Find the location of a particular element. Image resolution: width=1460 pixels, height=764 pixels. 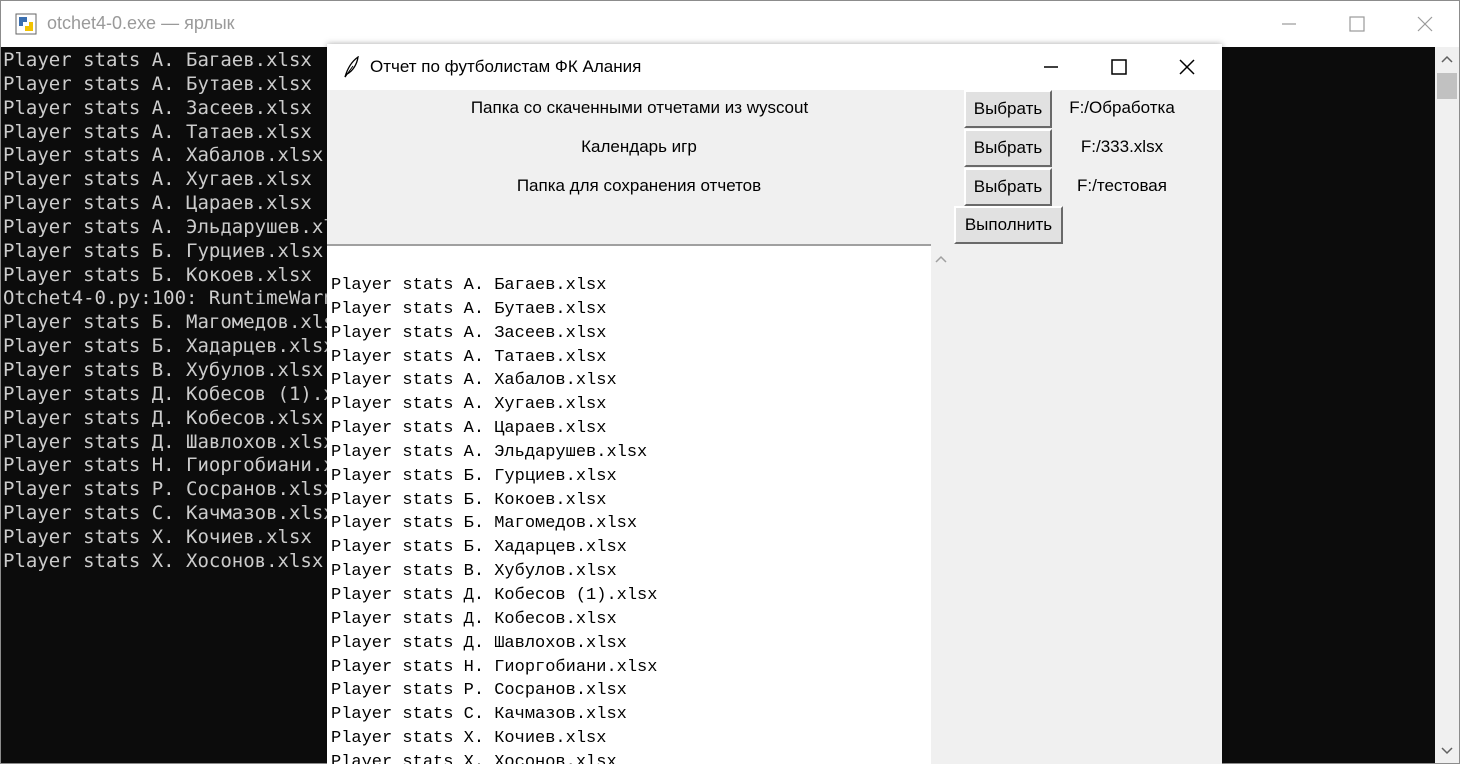

console-line: Player stats Б. Хадарцев.xlsx is located at coordinates (169, 346).